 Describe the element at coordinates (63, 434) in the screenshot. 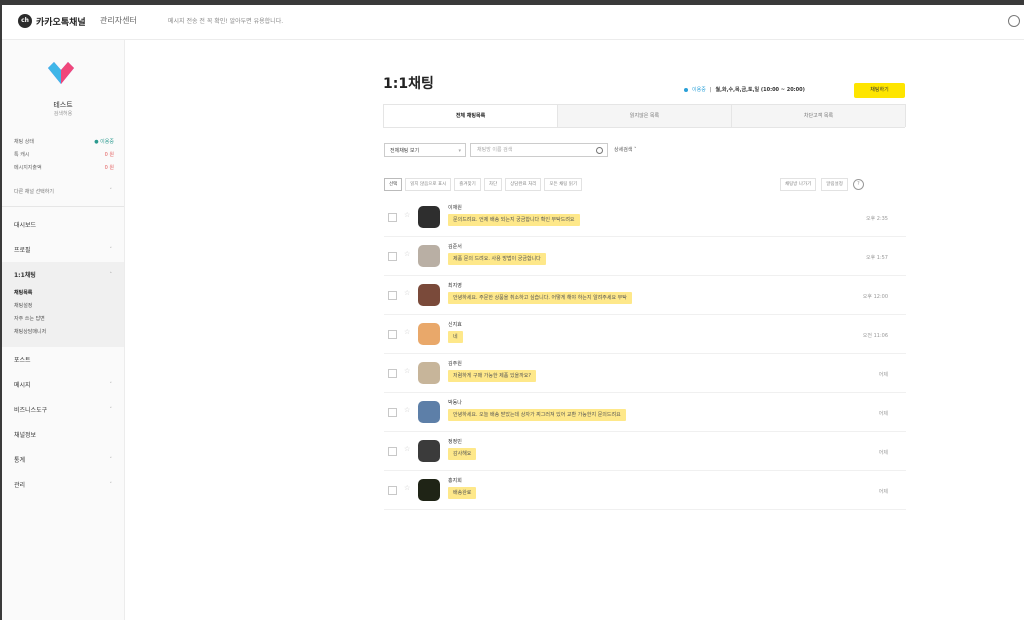

I see `sidebar-item-channel-info: 채널정보` at that location.